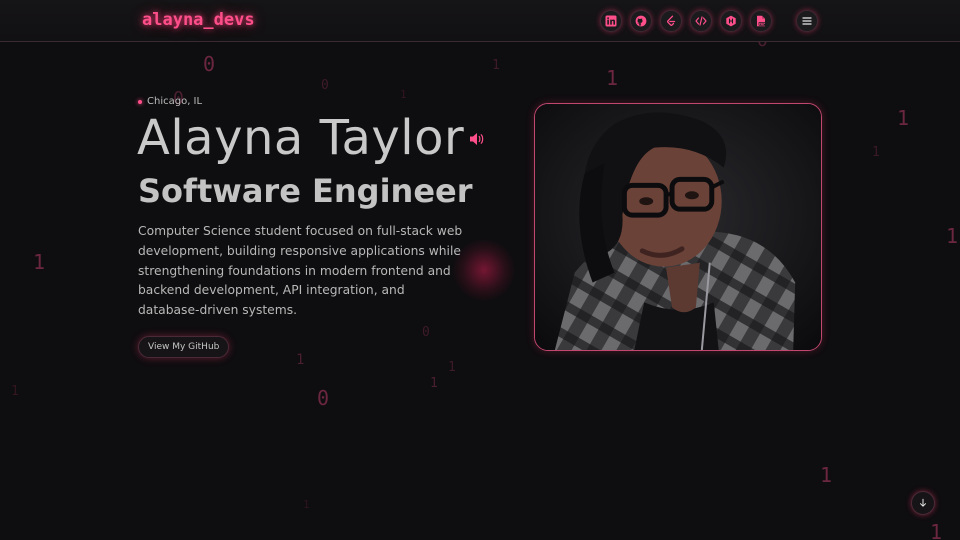  I want to click on profile-photo-image, so click(678, 227).